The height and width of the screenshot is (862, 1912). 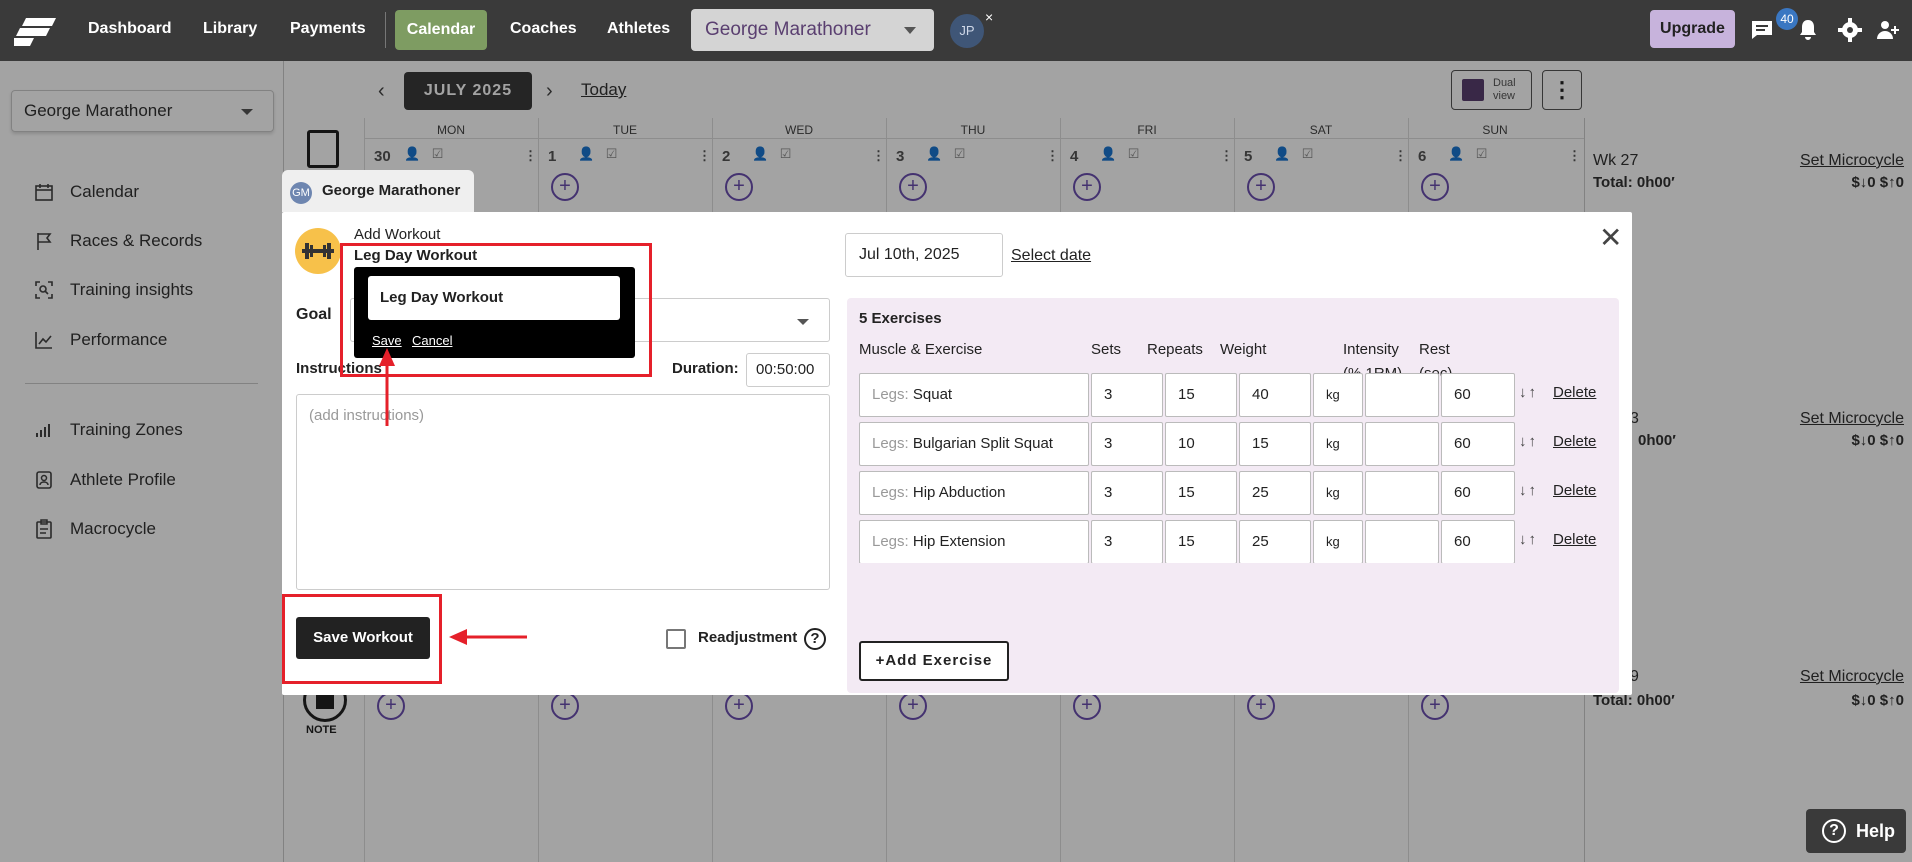 What do you see at coordinates (385, 30) in the screenshot?
I see `nav-separator` at bounding box center [385, 30].